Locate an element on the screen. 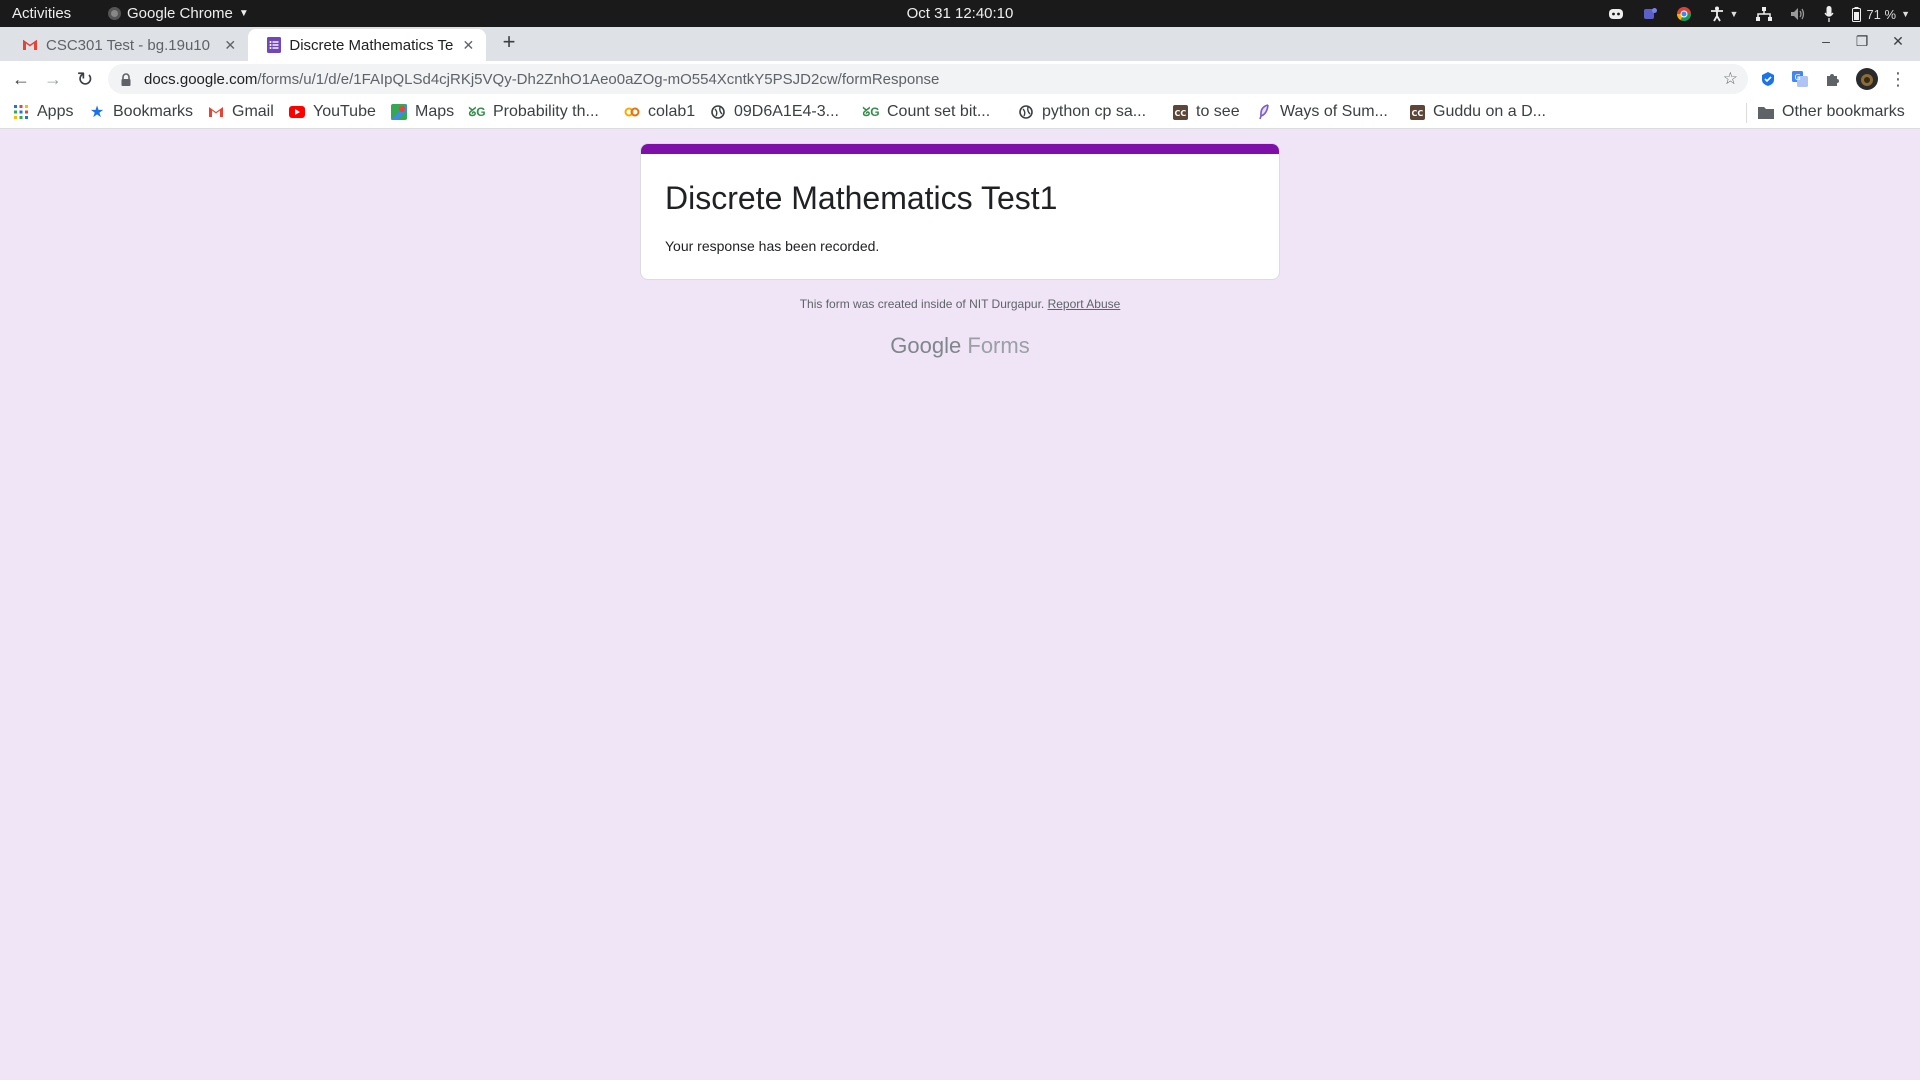 This screenshot has height=1080, width=1920. other-bookmarks: Other bookmarks is located at coordinates (1831, 112).